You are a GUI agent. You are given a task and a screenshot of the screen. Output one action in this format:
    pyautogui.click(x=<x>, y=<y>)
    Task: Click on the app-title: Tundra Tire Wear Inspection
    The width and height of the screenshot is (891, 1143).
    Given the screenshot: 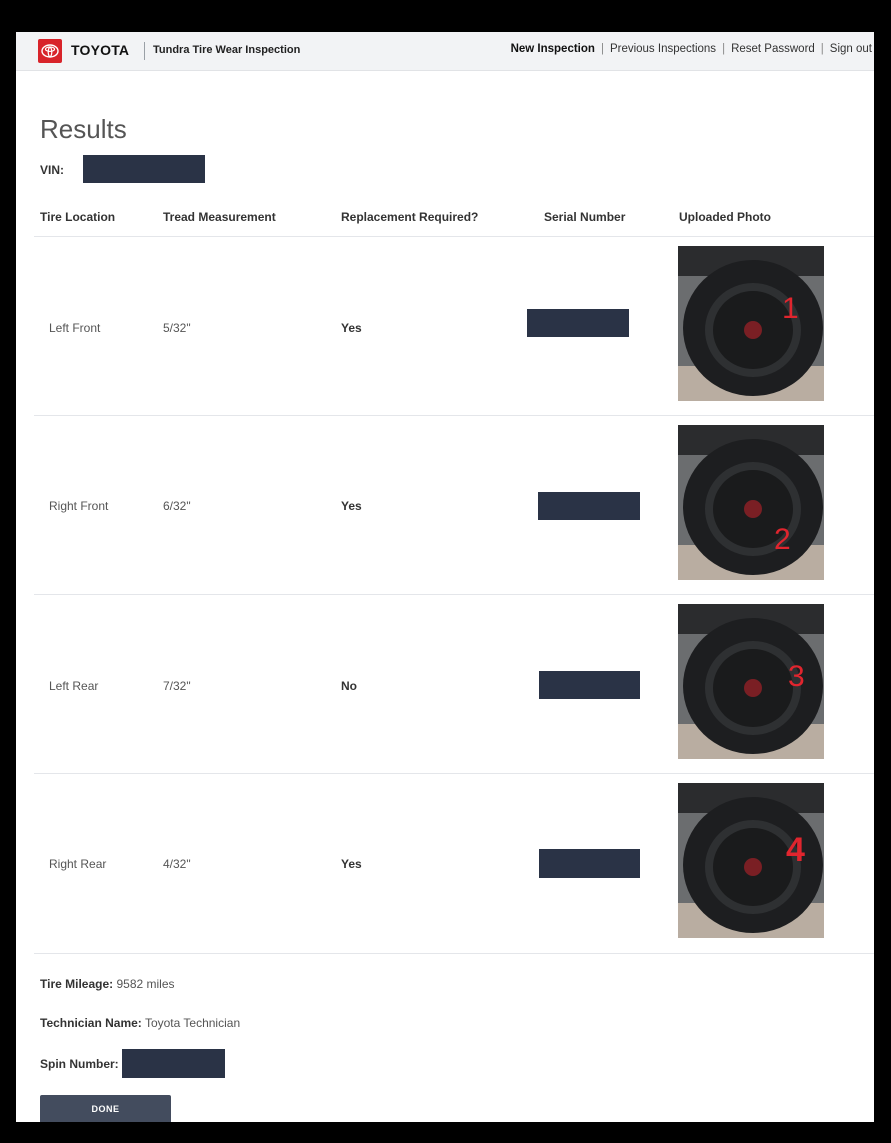 What is the action you would take?
    pyautogui.click(x=227, y=50)
    